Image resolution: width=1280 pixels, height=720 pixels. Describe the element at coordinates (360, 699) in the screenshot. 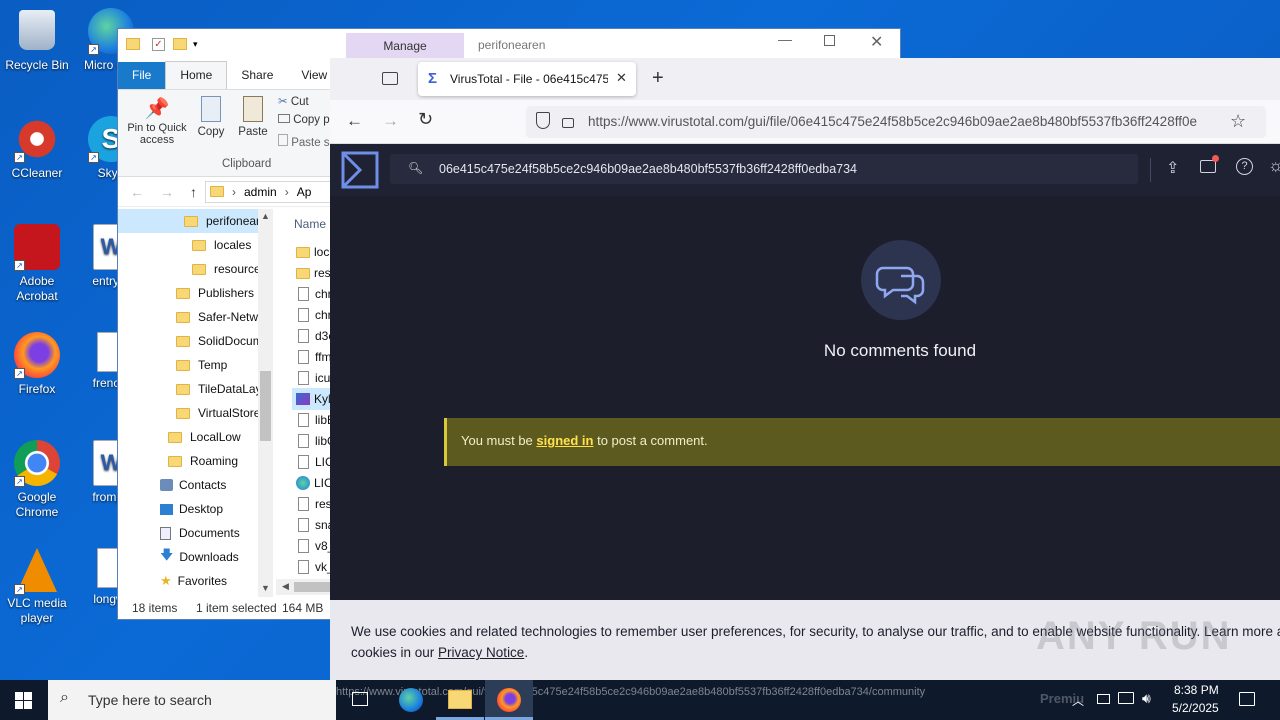

I see `task-view-icon` at that location.